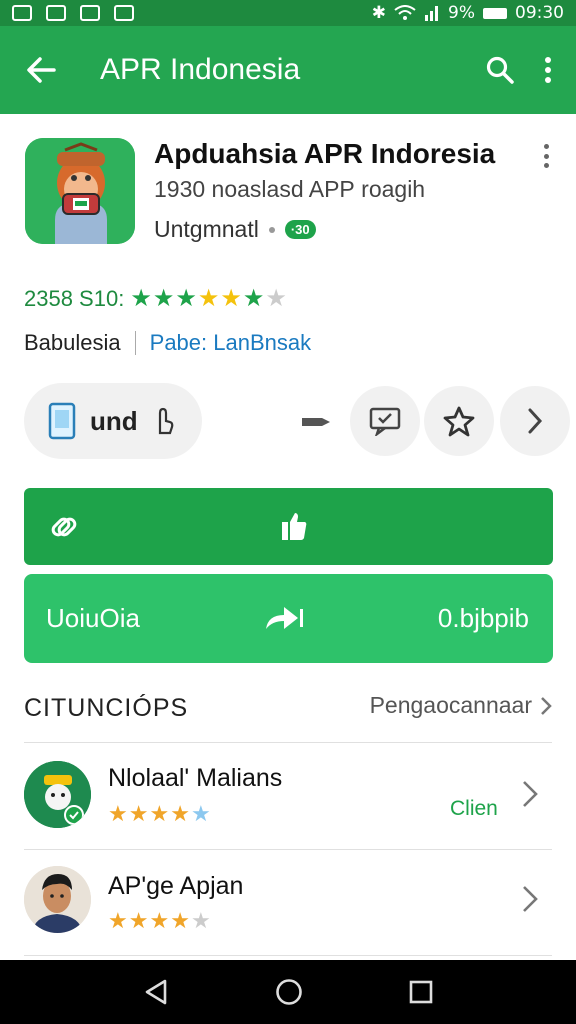 Image resolution: width=576 pixels, height=1024 pixels. I want to click on search-icon, so click(500, 70).